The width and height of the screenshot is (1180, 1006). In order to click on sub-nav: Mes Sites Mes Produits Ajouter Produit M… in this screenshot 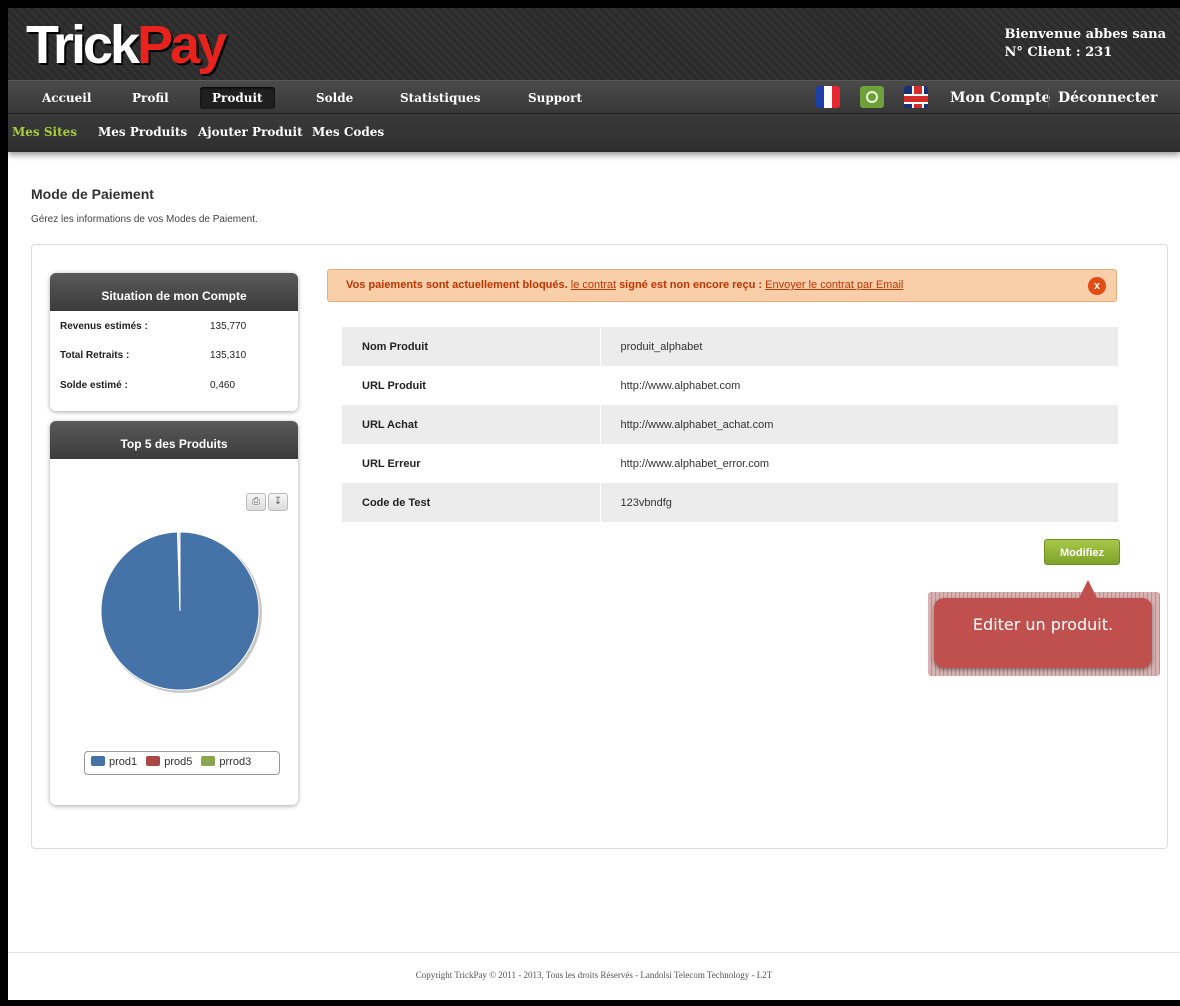, I will do `click(594, 133)`.